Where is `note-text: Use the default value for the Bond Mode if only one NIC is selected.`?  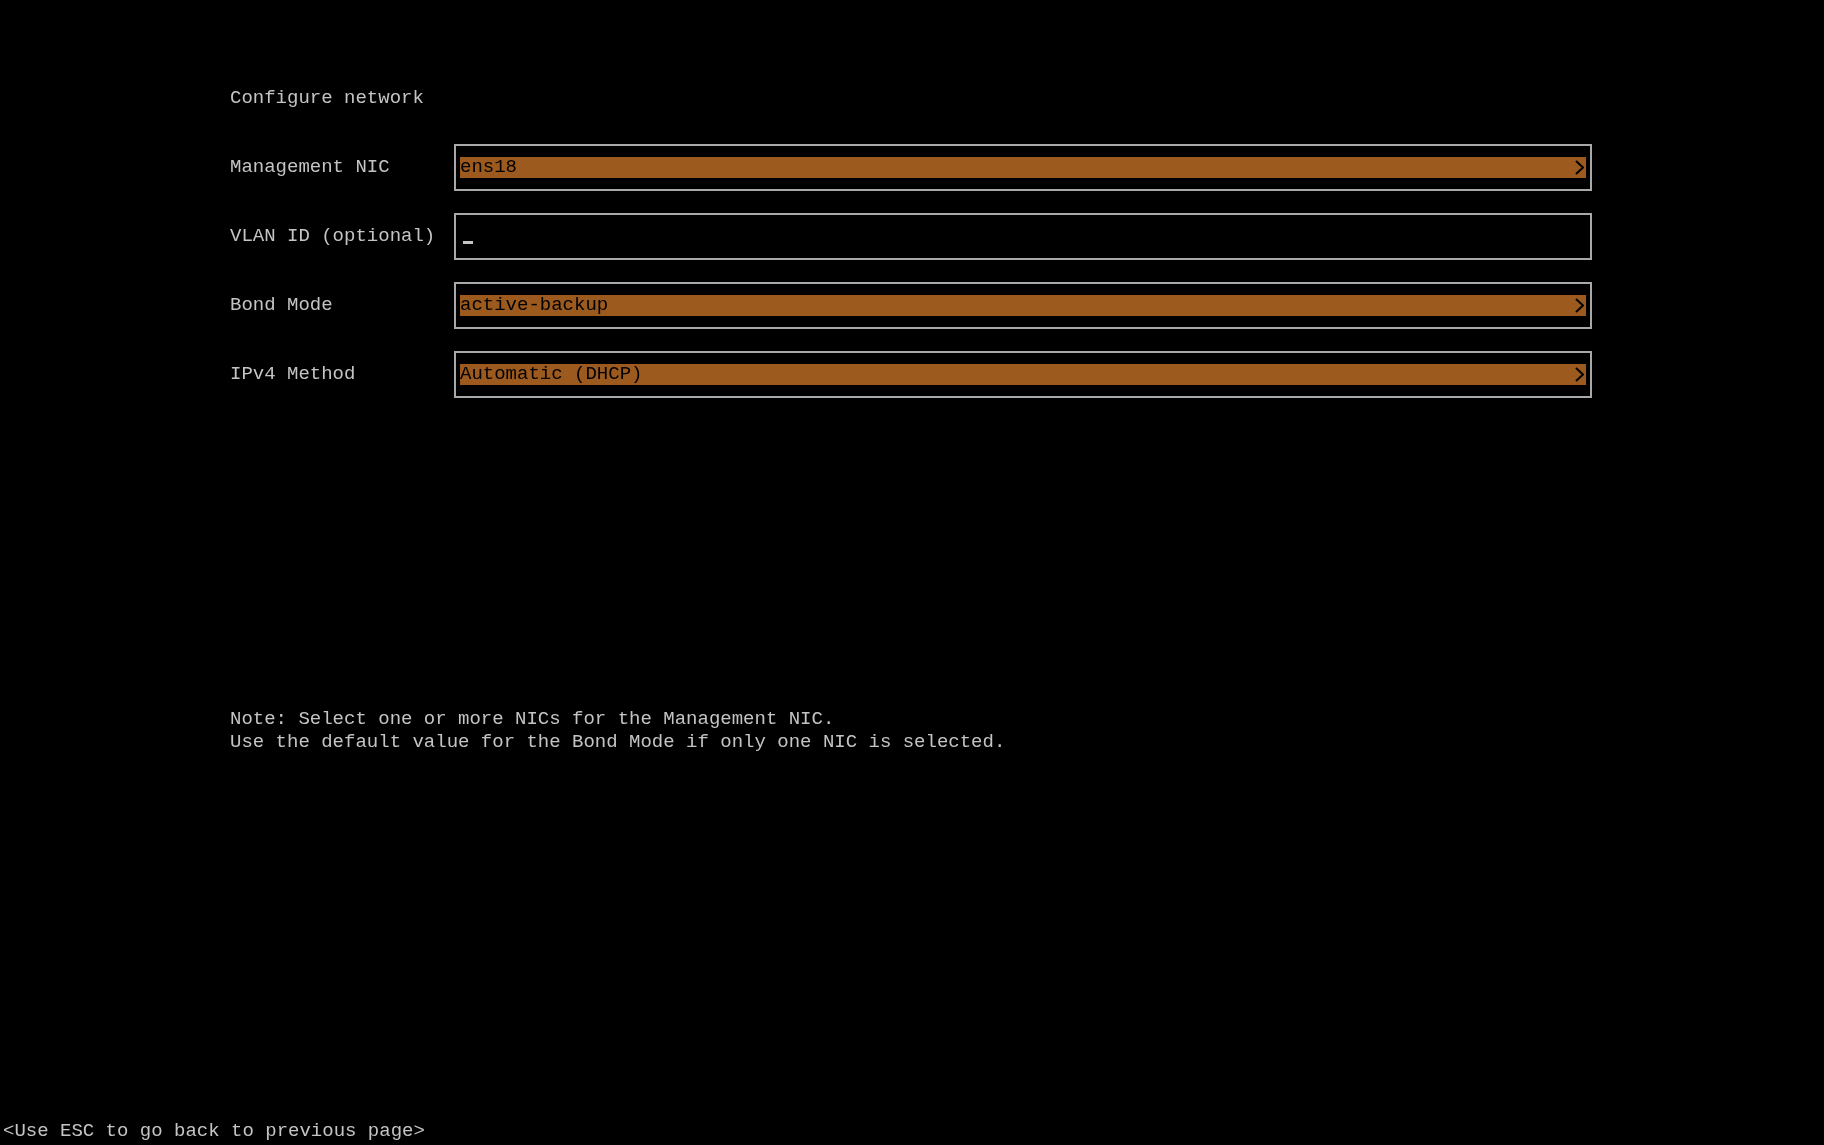
note-text: Use the default value for the Bond Mode if only one NIC is selected. is located at coordinates (618, 742).